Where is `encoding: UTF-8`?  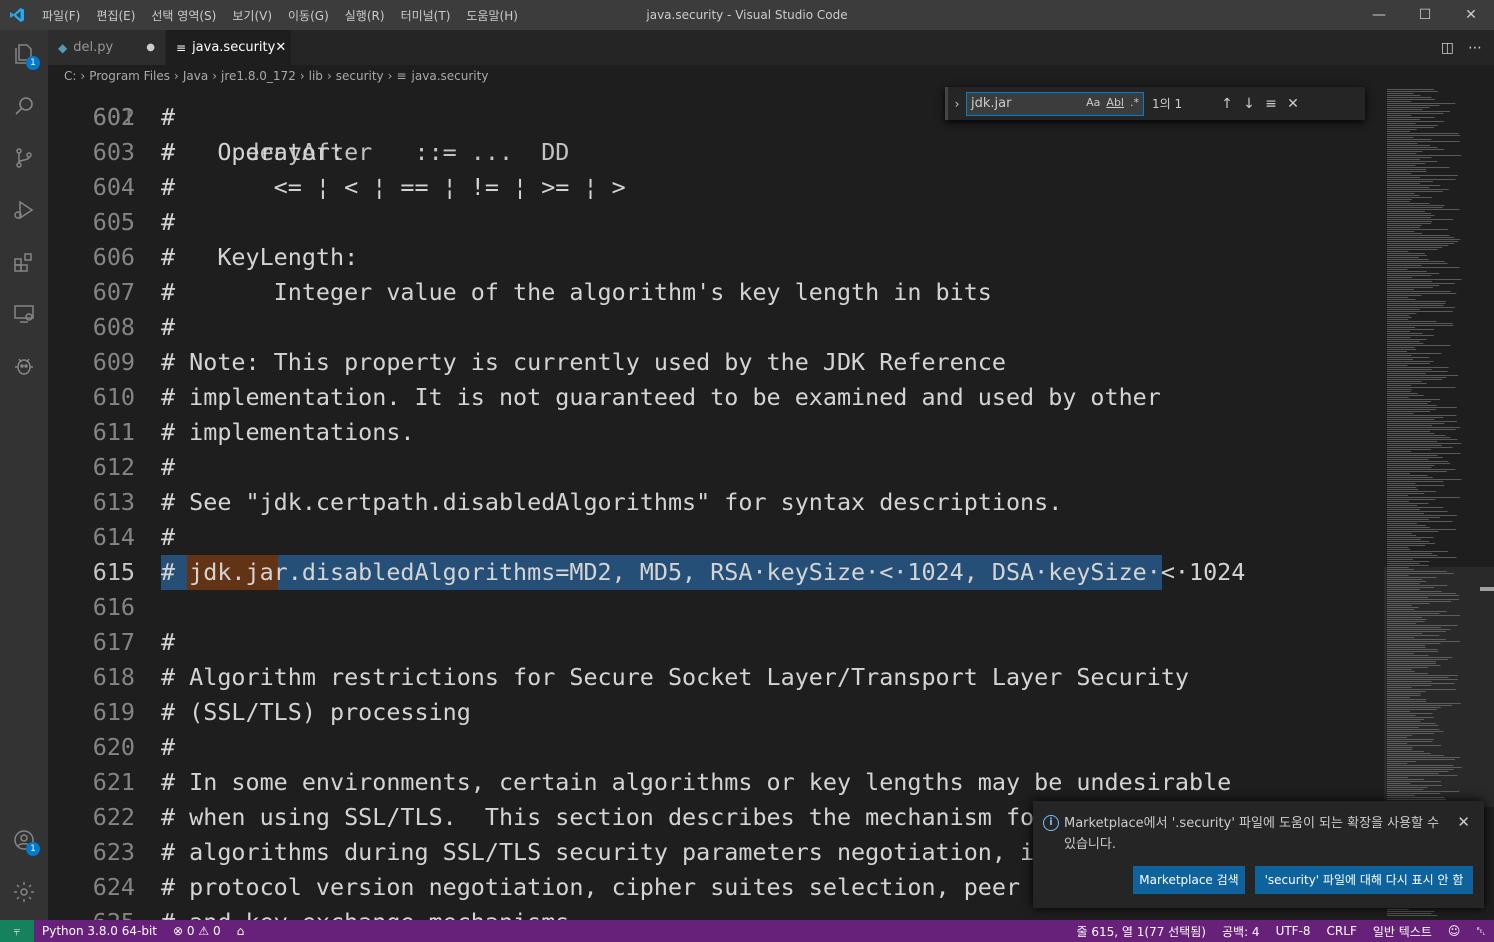
encoding: UTF-8 is located at coordinates (1293, 931).